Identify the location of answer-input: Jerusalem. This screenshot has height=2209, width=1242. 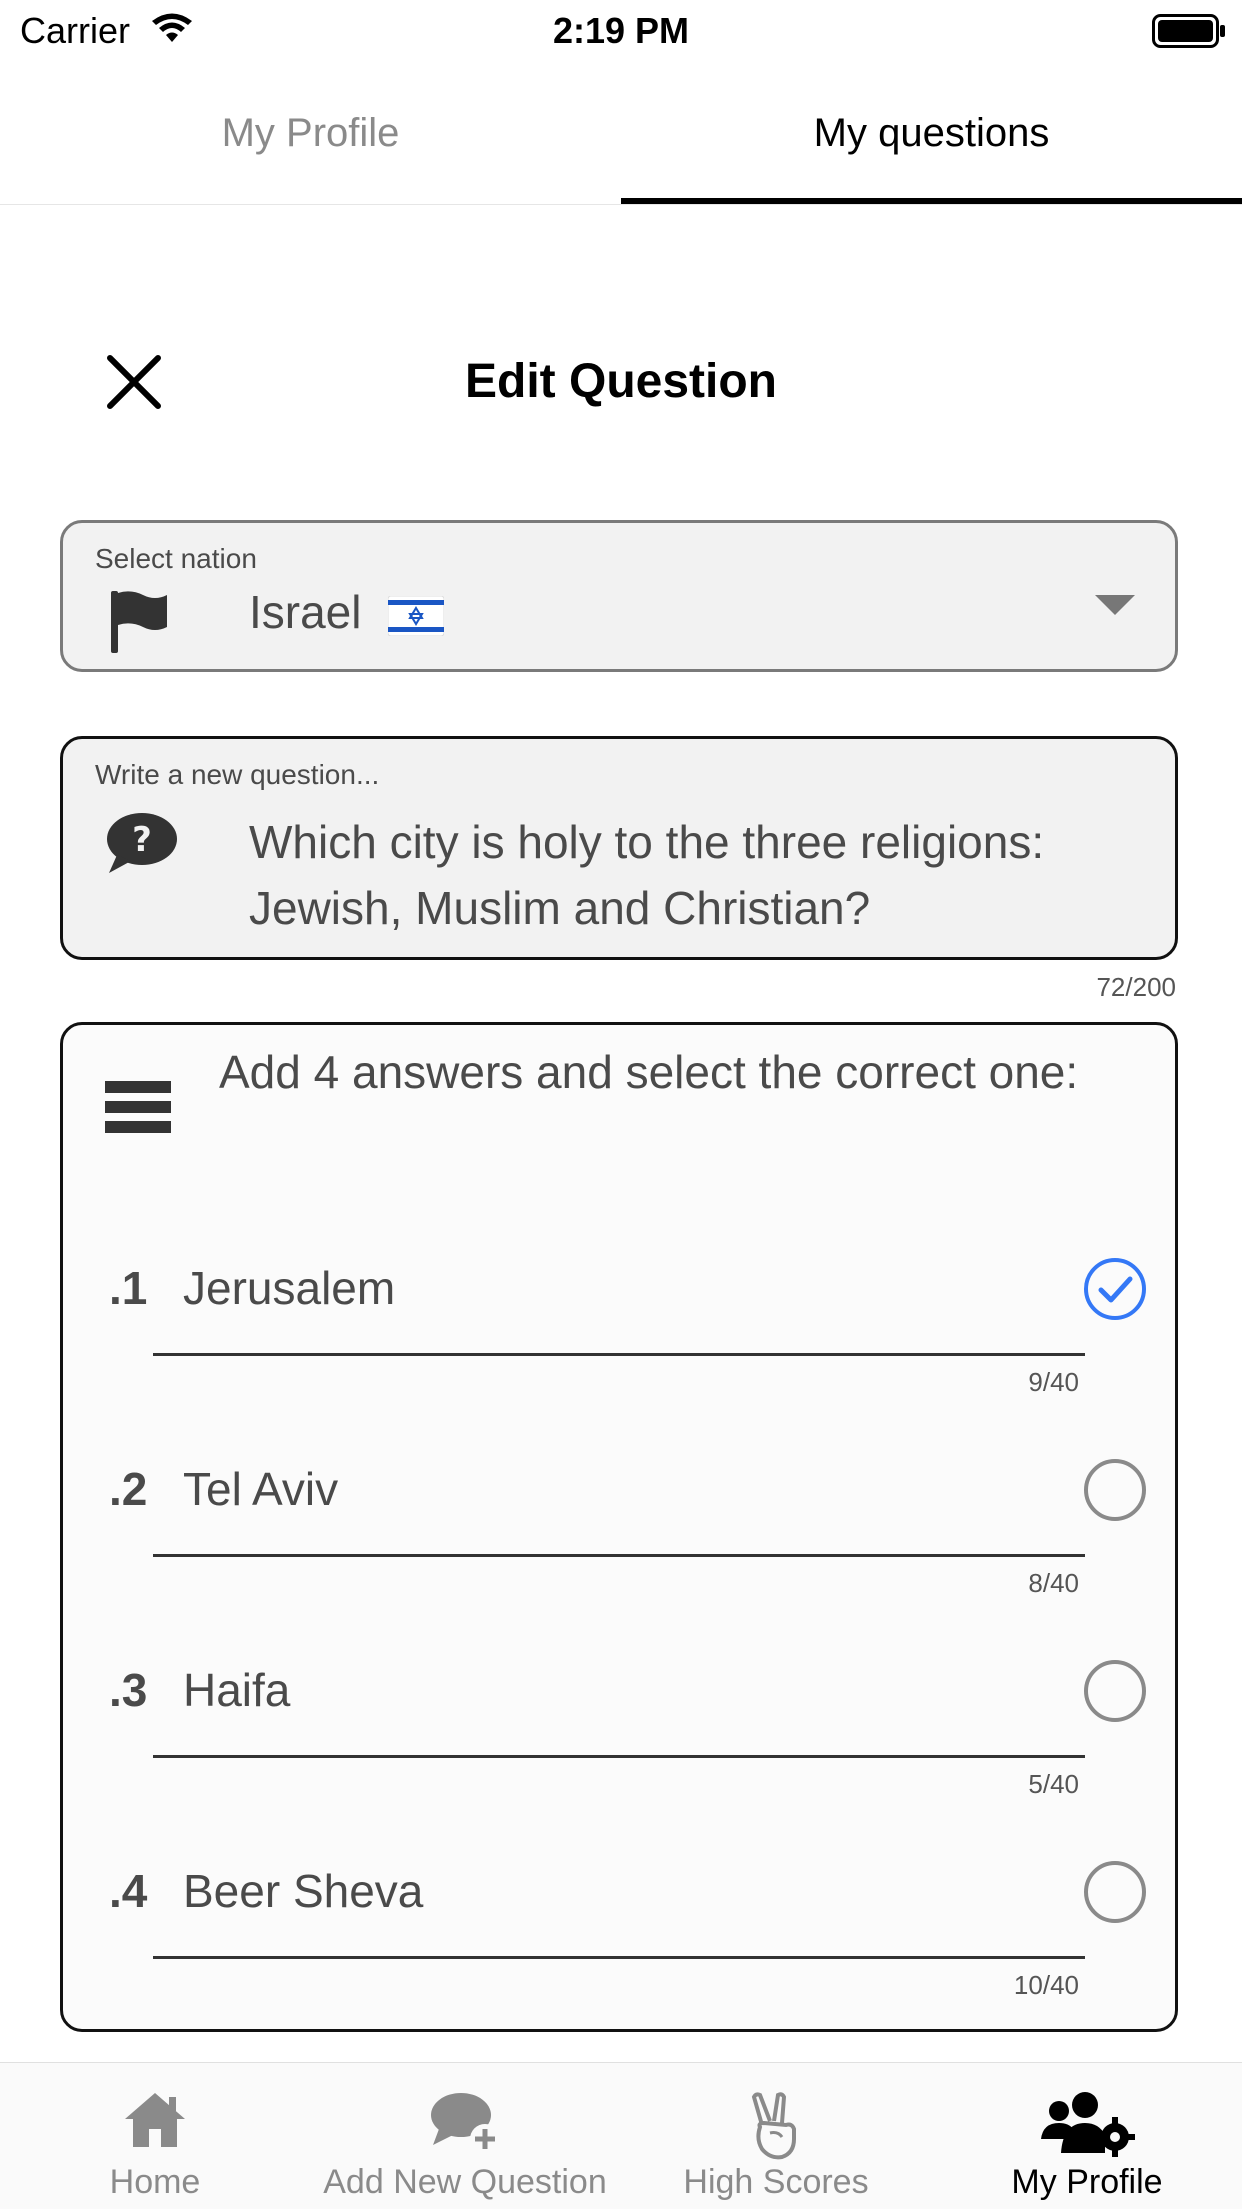
(289, 1288).